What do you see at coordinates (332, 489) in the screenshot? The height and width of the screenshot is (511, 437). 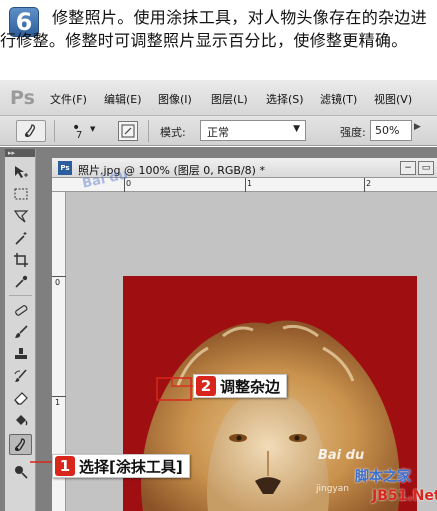 I see `watermark-jingyan: jingyan` at bounding box center [332, 489].